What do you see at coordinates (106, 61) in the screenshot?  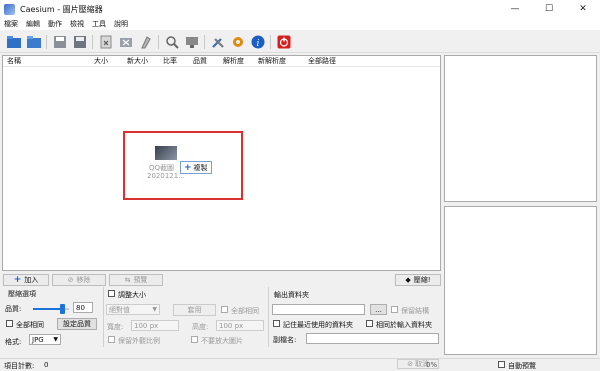 I see `column-size: 大小` at bounding box center [106, 61].